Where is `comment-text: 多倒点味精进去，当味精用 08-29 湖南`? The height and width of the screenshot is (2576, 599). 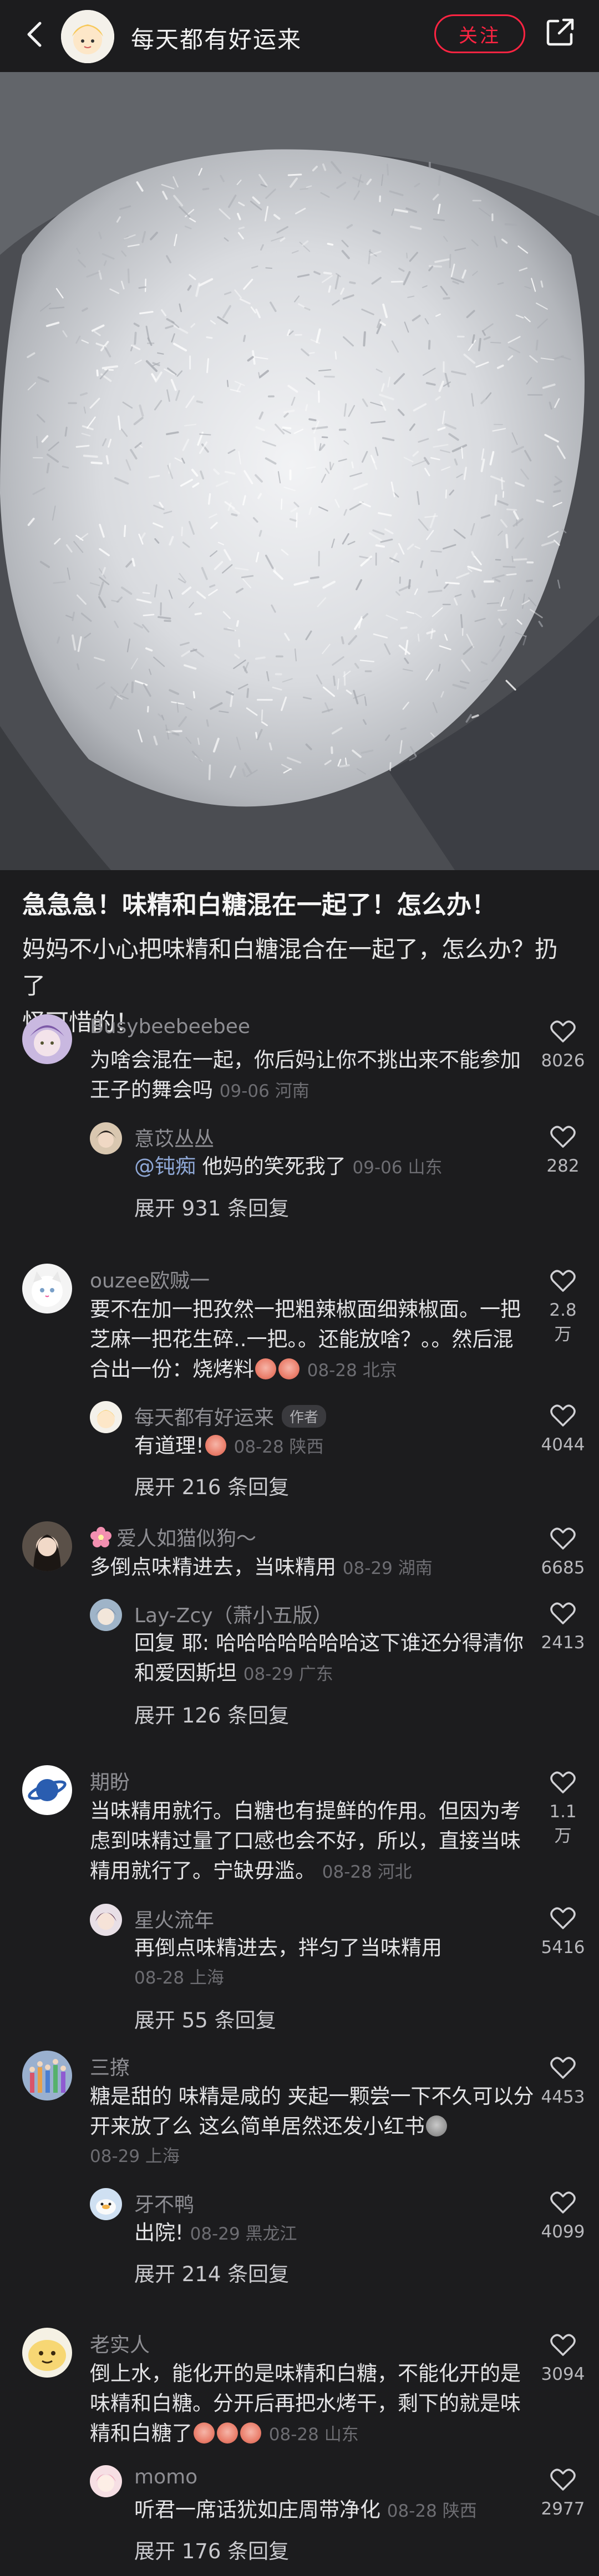 comment-text: 多倒点味精进去，当味精用 08-29 湖南 is located at coordinates (261, 1567).